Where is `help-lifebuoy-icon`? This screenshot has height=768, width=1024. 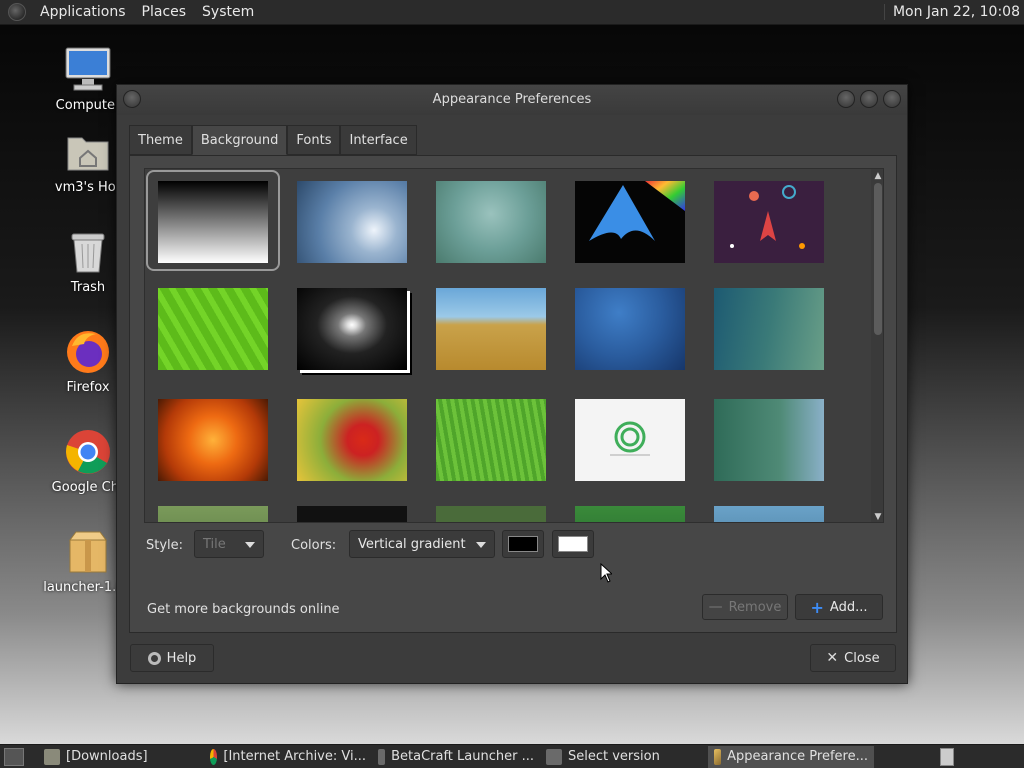 help-lifebuoy-icon is located at coordinates (154, 658).